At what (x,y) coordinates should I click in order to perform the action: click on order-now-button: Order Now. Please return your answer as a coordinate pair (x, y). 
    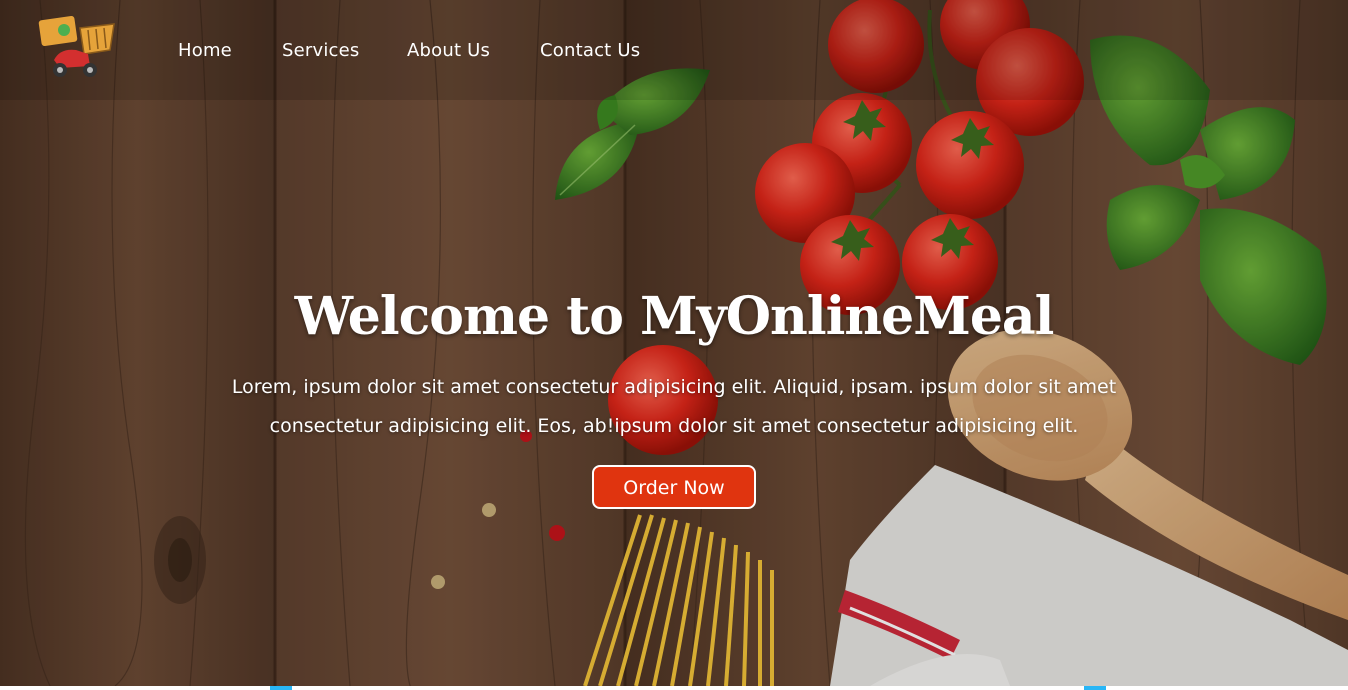
    Looking at the image, I should click on (674, 487).